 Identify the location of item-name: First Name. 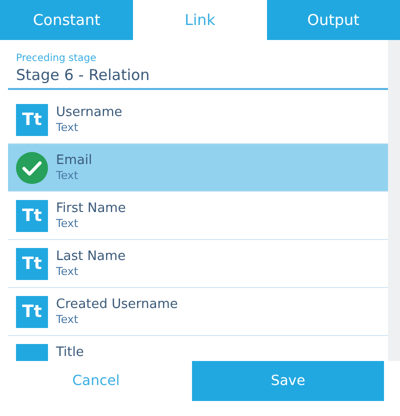
(91, 208).